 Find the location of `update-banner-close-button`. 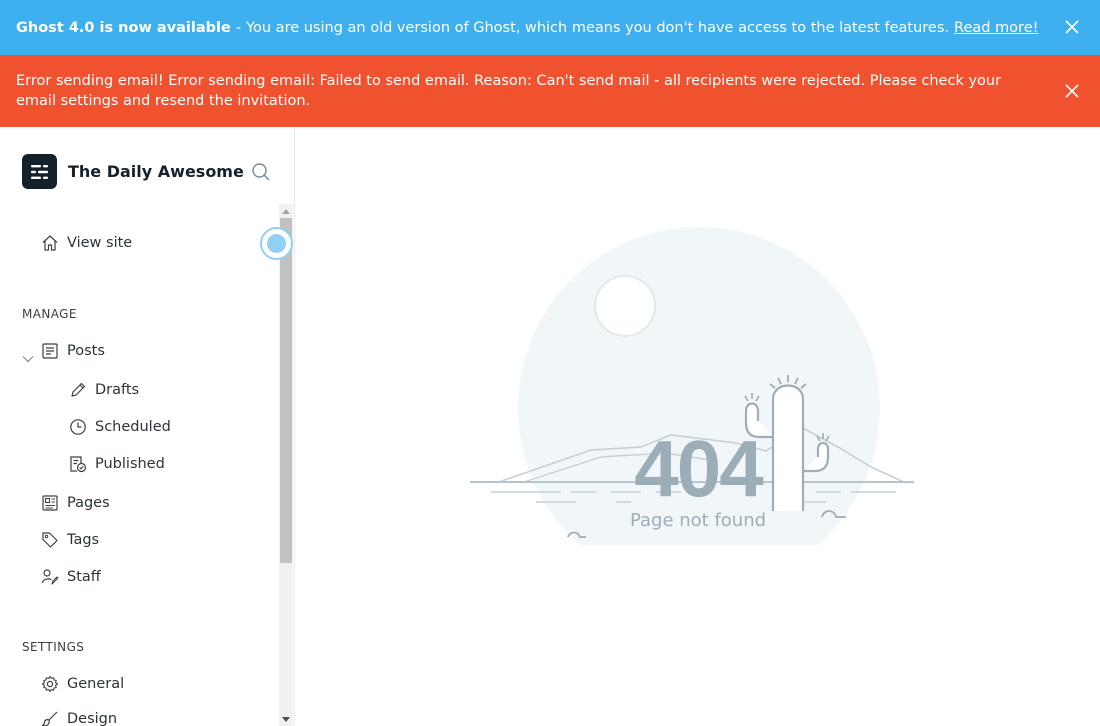

update-banner-close-button is located at coordinates (1072, 27).